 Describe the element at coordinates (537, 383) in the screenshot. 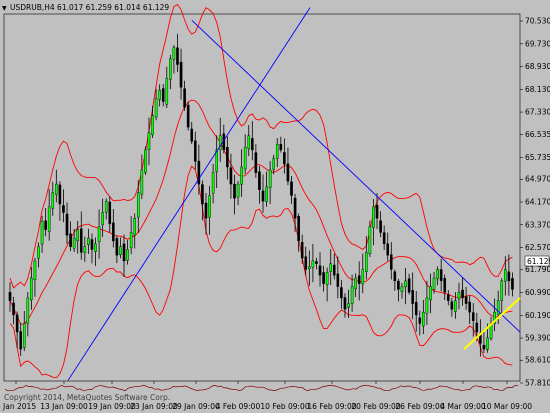

I see `y-tick-label: 57.810` at that location.